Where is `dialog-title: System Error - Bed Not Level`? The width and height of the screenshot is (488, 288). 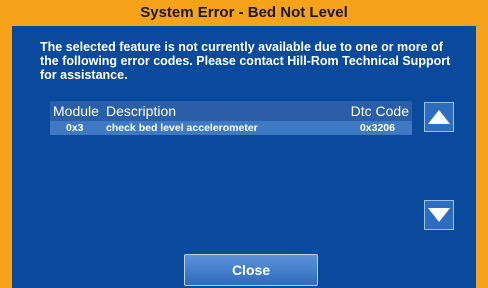
dialog-title: System Error - Bed Not Level is located at coordinates (244, 12).